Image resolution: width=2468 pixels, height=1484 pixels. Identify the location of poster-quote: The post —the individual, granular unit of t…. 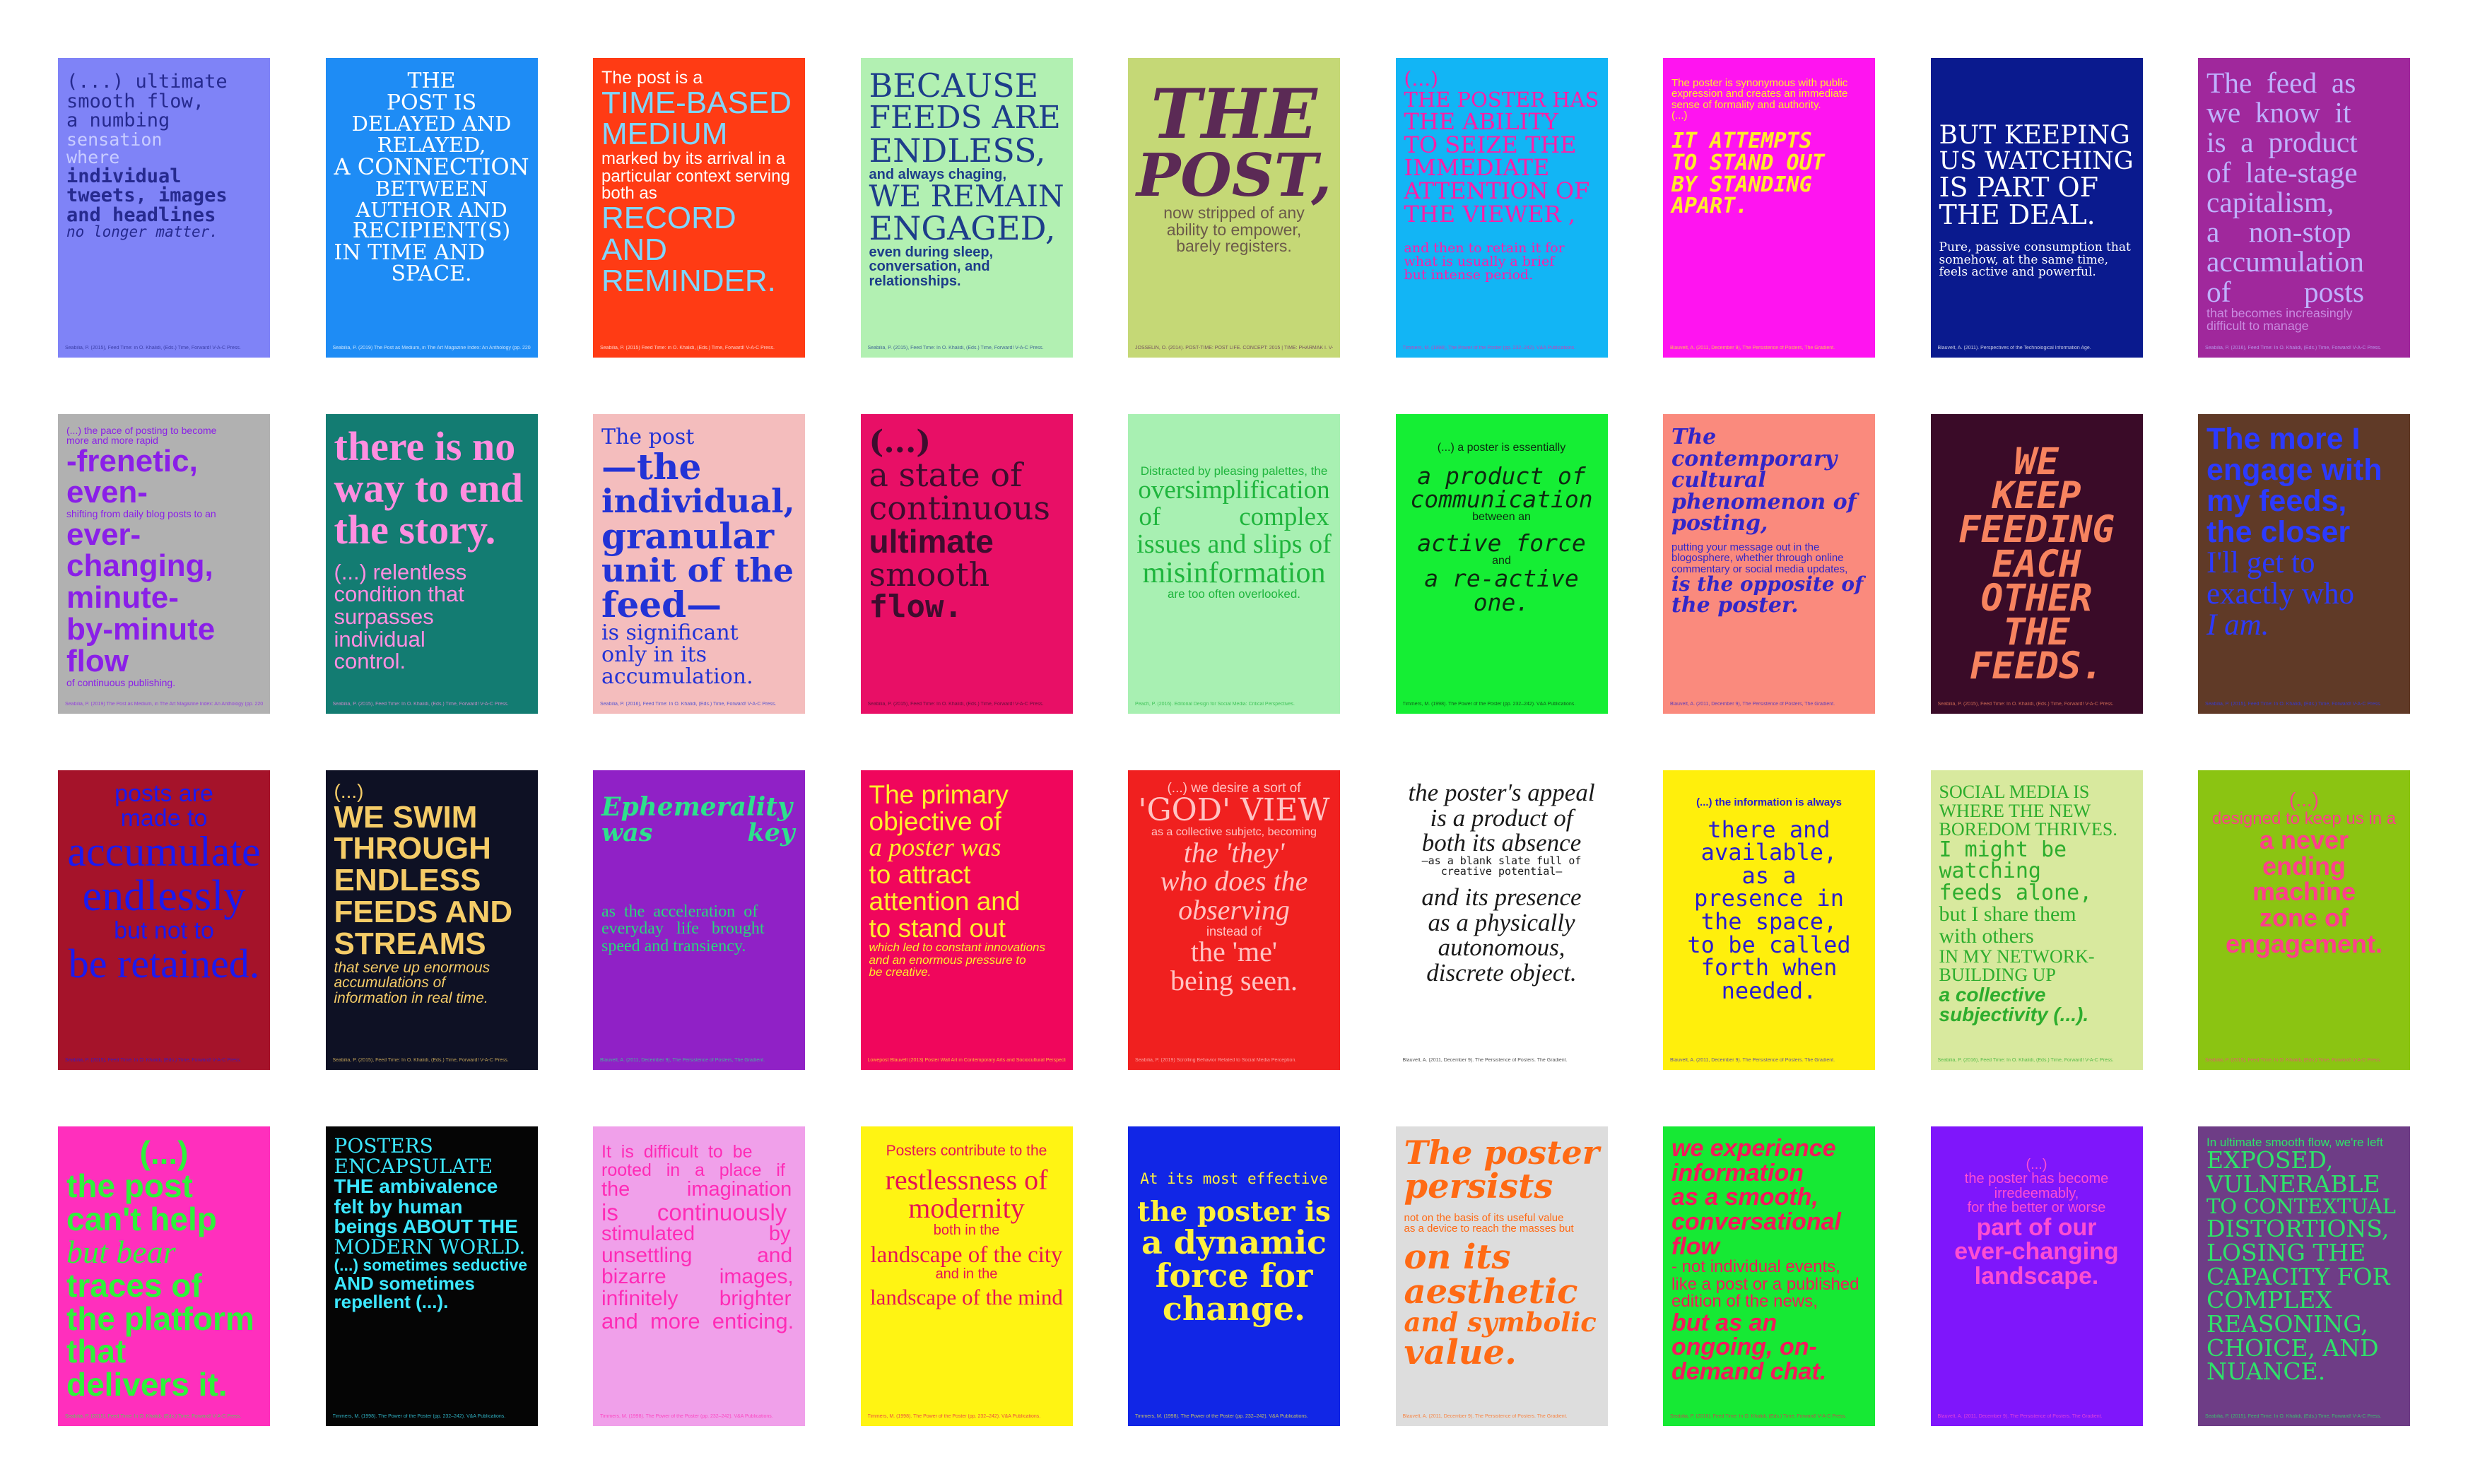
(699, 557).